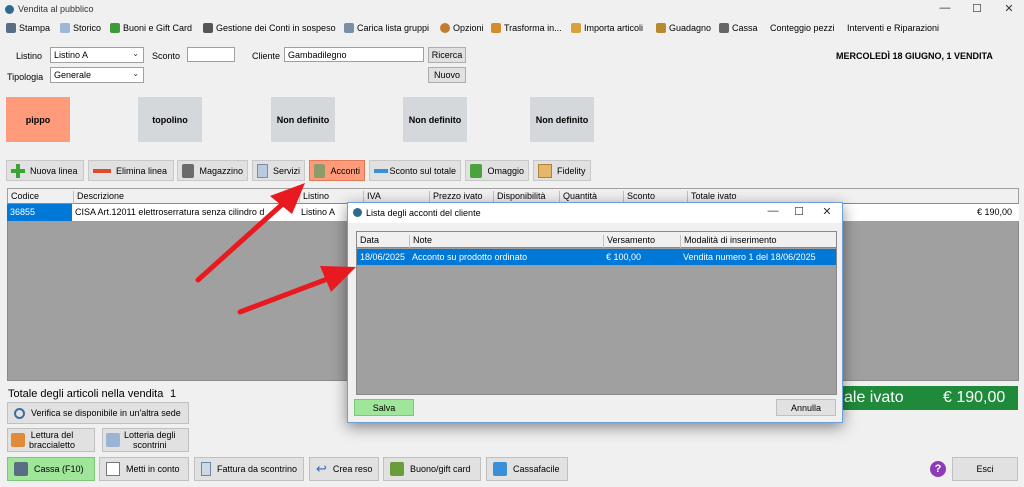 This screenshot has height=487, width=1024. Describe the element at coordinates (683, 28) in the screenshot. I see `menu-guadagno: Guadagno` at that location.